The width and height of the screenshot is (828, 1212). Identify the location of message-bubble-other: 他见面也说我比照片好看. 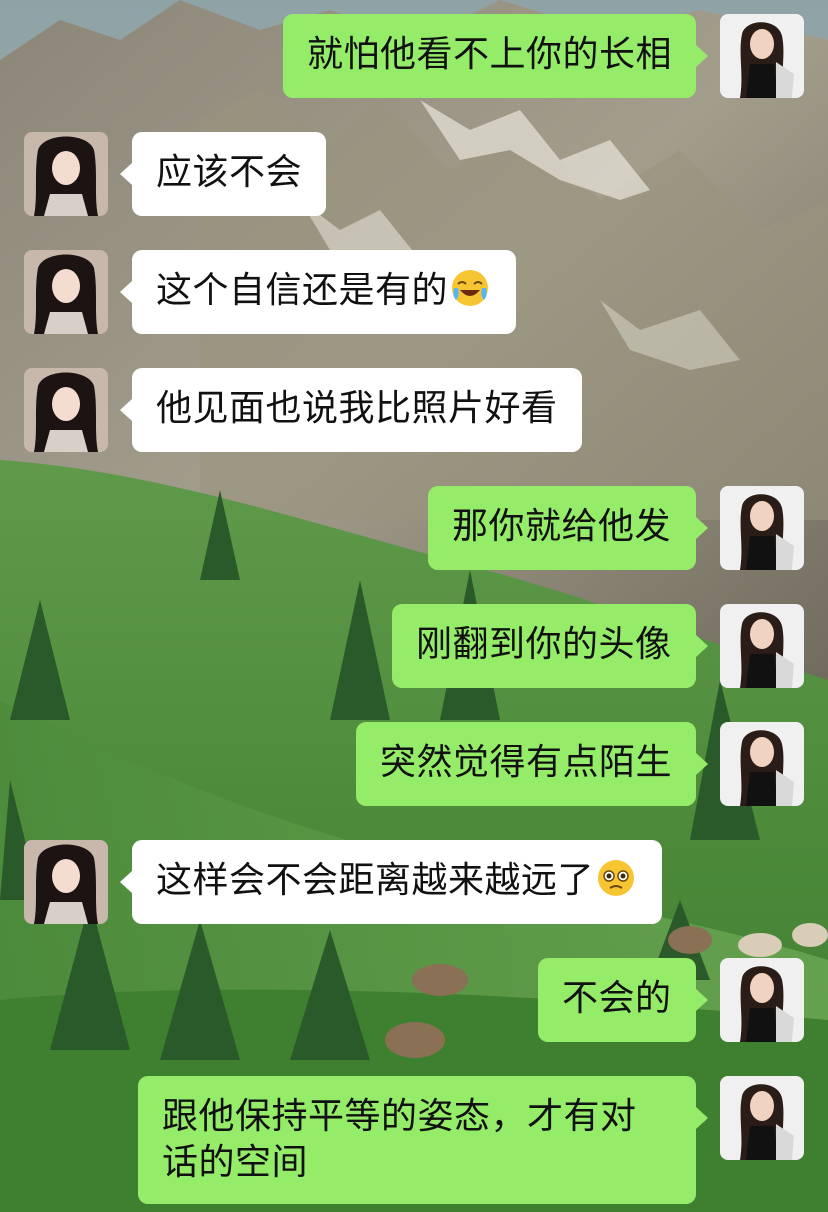
(357, 410).